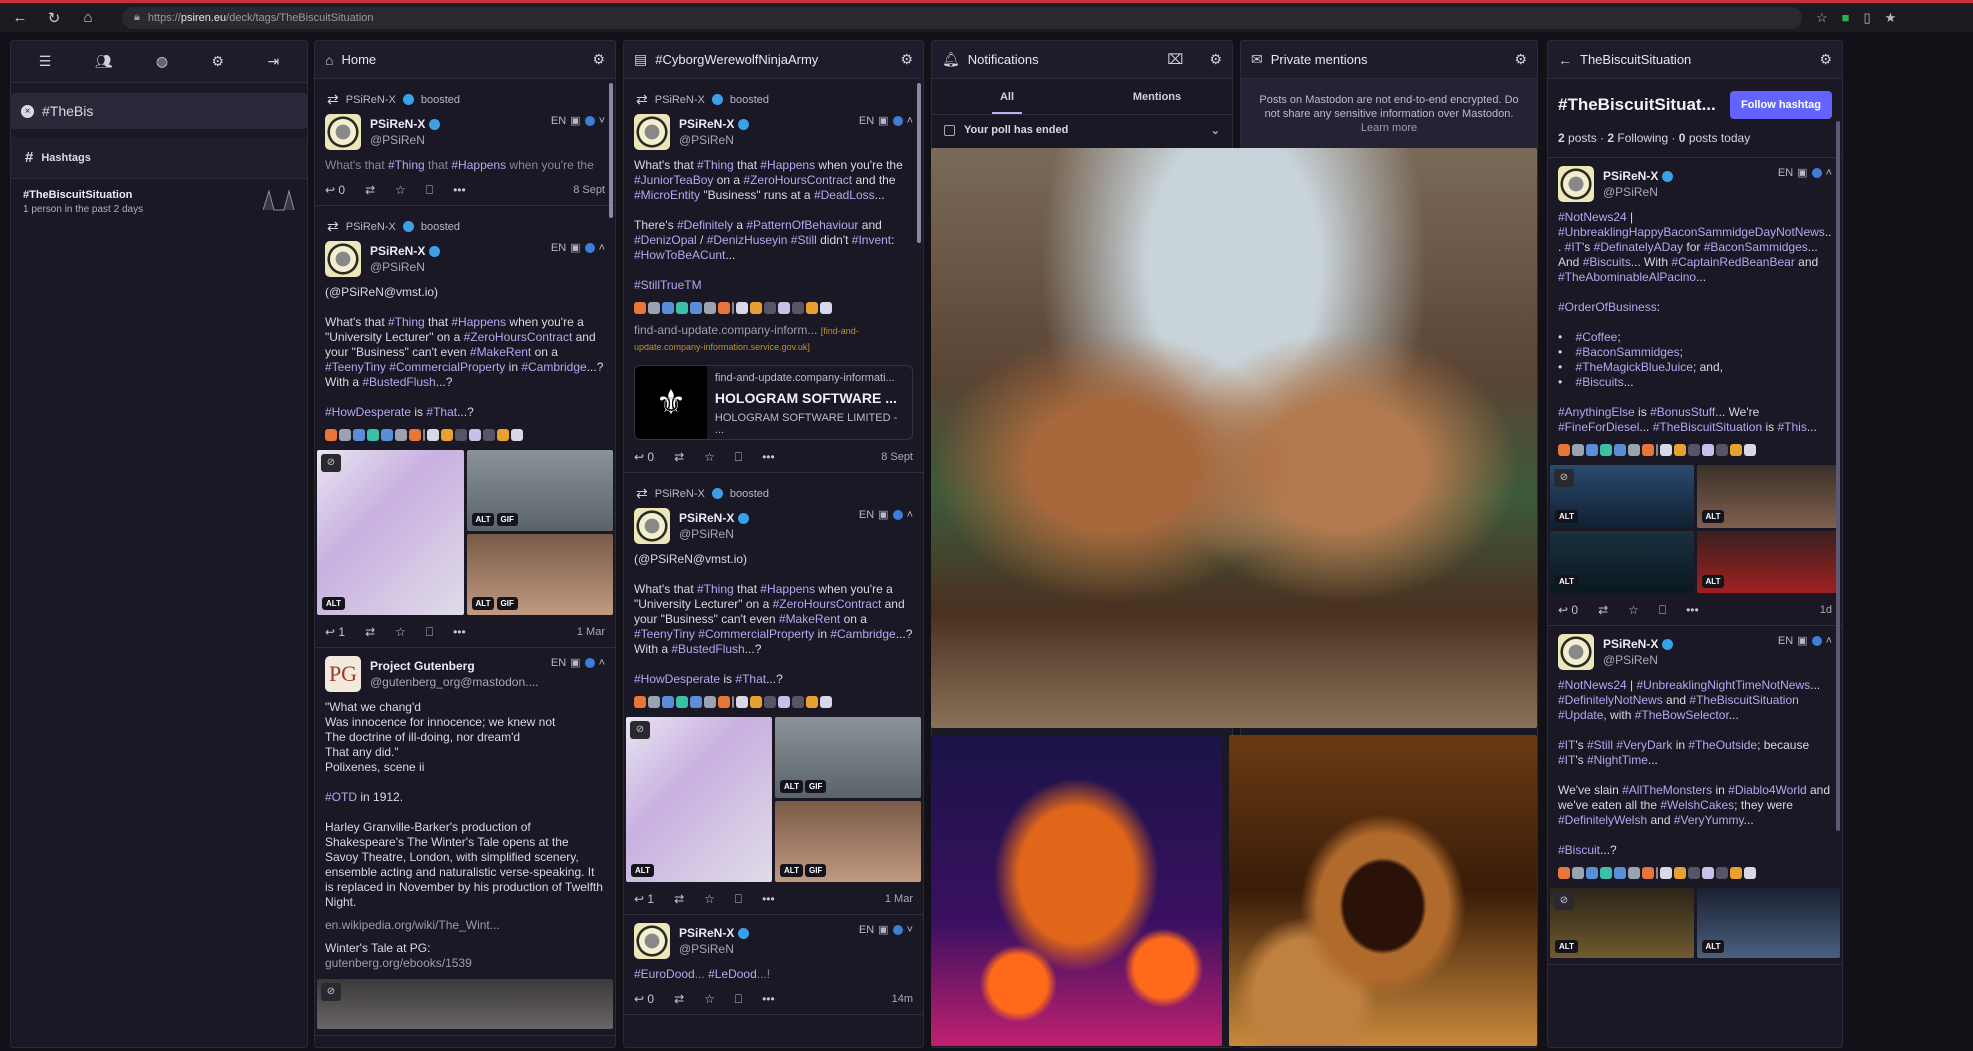 The height and width of the screenshot is (1051, 1973). Describe the element at coordinates (162, 61) in the screenshot. I see `globe-icon: ◍` at that location.